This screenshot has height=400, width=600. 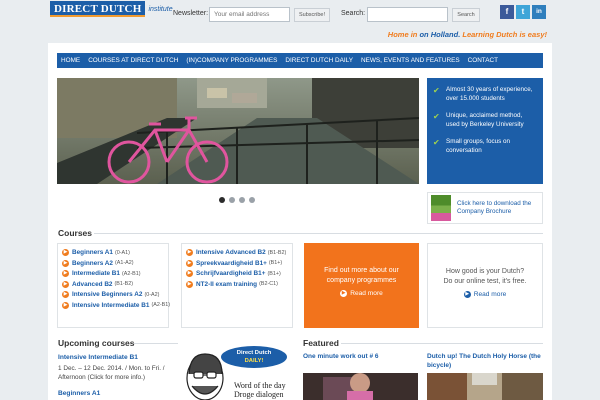 I want to click on course-name: Intensive Advanced B2, so click(x=231, y=252).